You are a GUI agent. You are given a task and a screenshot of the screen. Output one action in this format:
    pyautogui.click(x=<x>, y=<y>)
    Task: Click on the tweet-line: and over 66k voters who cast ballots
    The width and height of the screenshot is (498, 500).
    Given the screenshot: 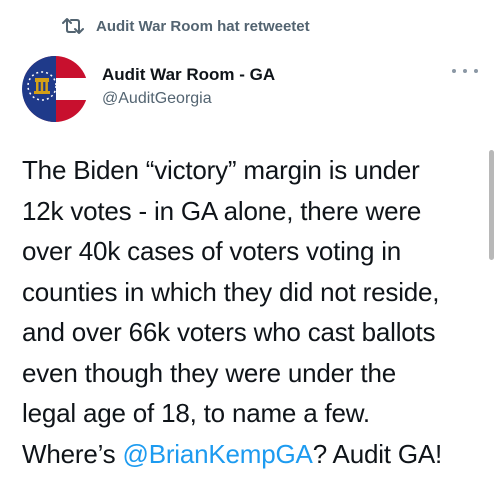 What is the action you would take?
    pyautogui.click(x=229, y=332)
    